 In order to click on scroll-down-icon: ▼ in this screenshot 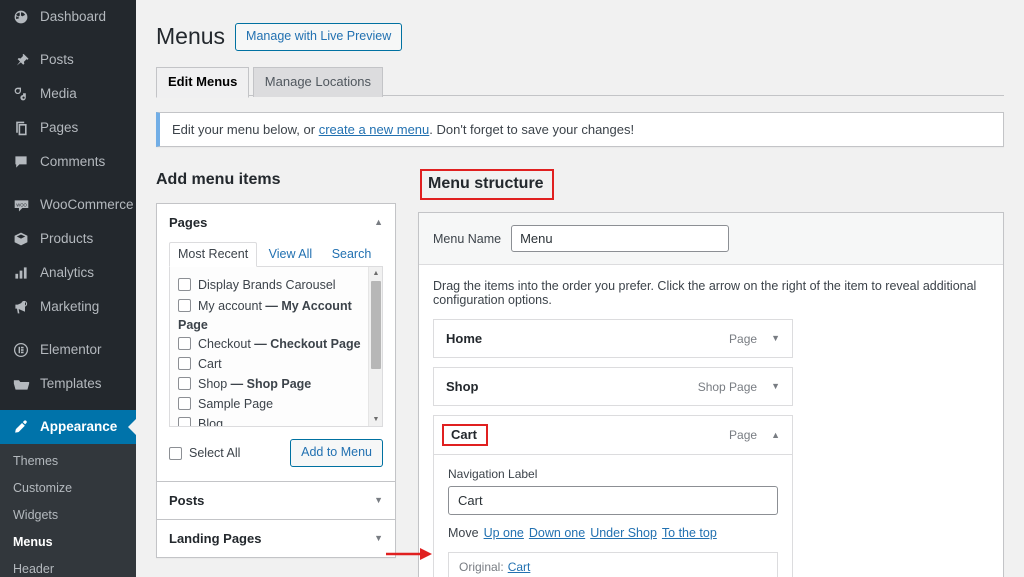, I will do `click(375, 419)`.